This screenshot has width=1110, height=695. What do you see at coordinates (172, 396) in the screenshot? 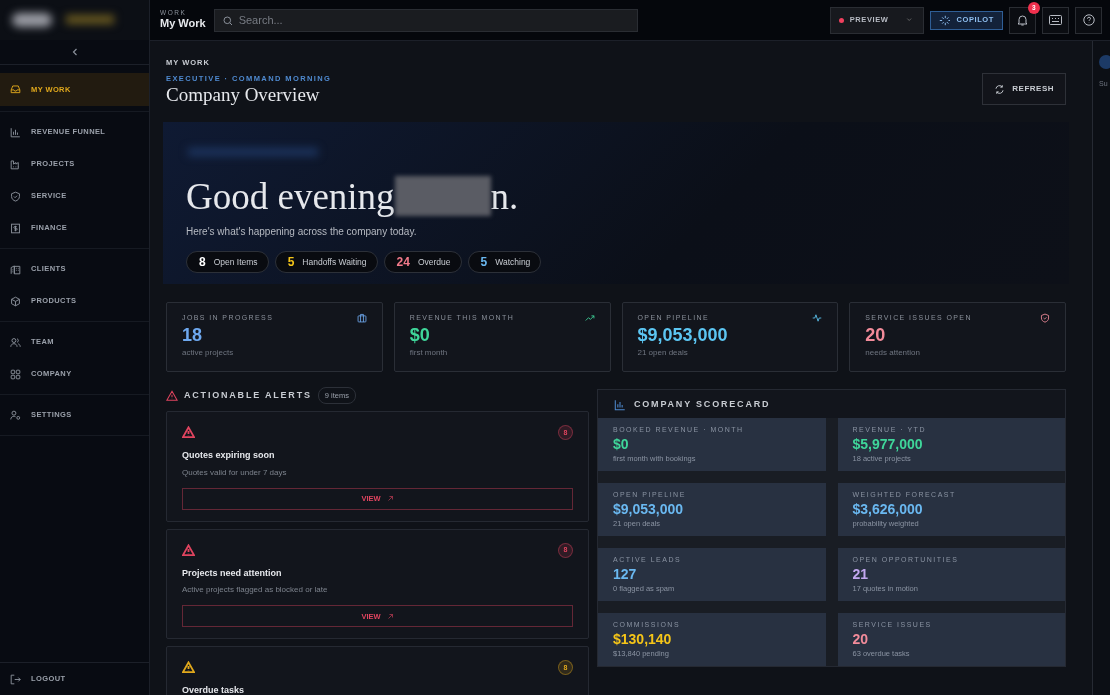
I see `warning-icon` at bounding box center [172, 396].